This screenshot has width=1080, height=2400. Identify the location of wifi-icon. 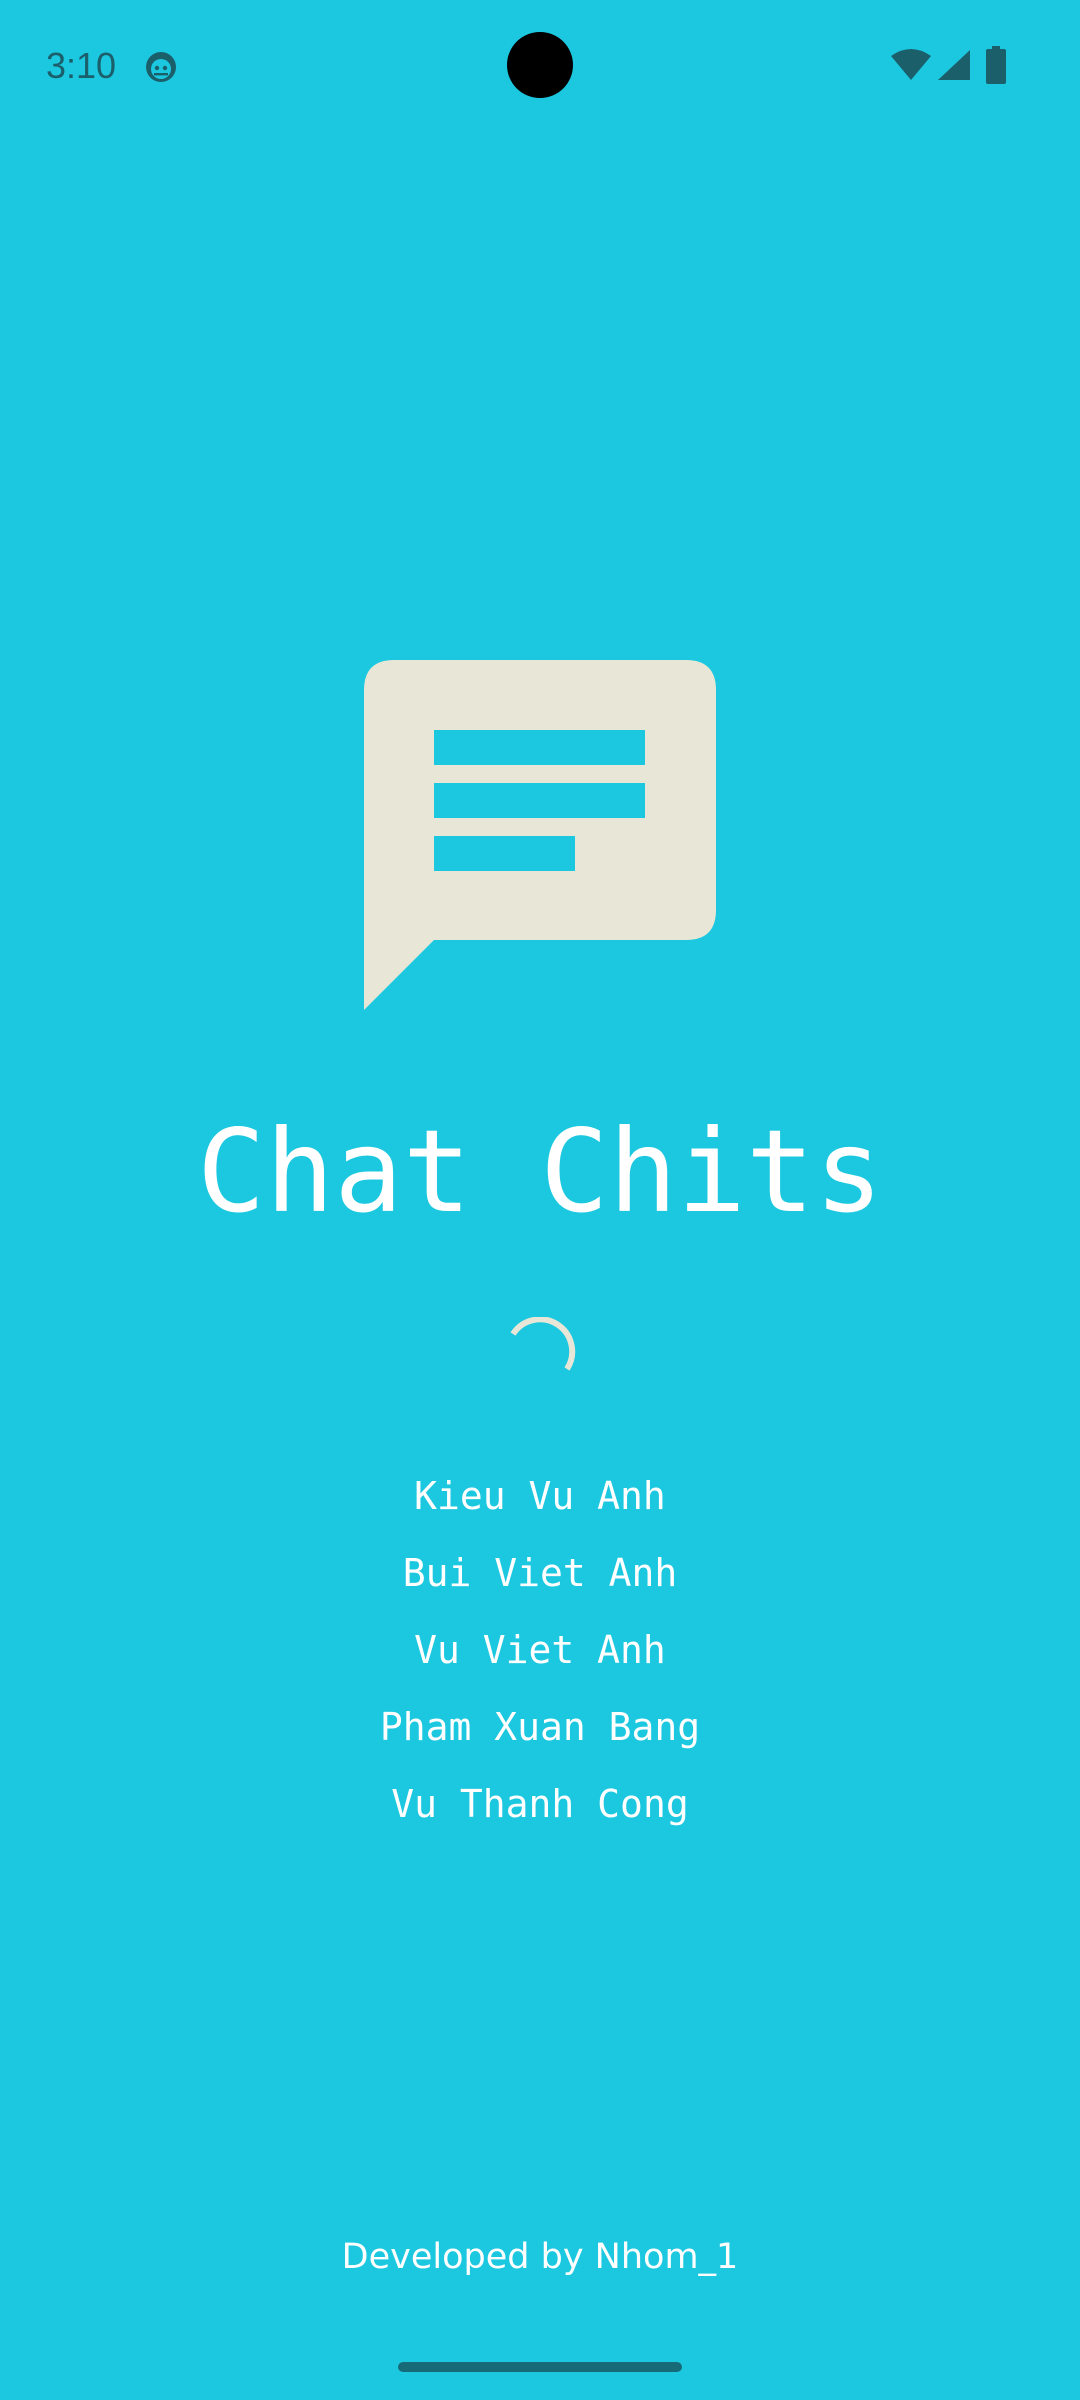
(911, 64).